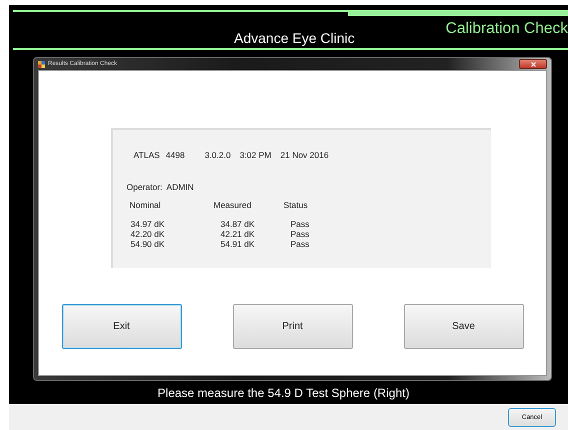 This screenshot has height=430, width=568. I want to click on table-cell-text: 34.87 dK, so click(238, 224).